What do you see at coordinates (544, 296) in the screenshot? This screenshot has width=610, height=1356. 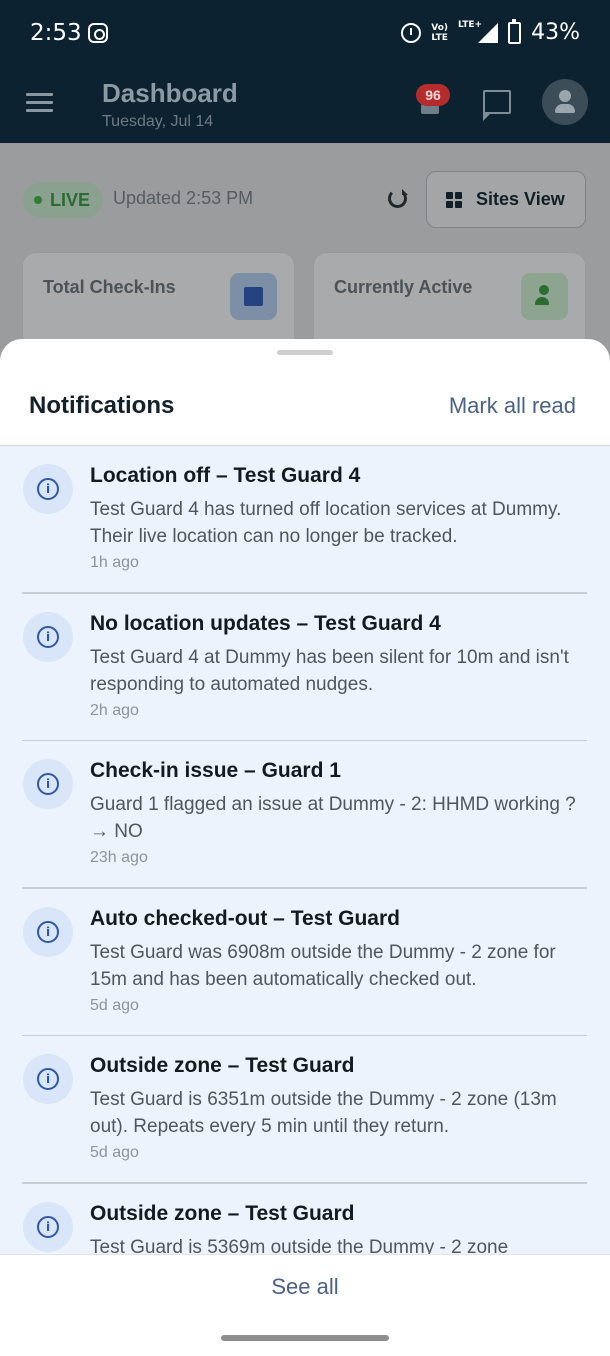 I see `user-check-icon` at bounding box center [544, 296].